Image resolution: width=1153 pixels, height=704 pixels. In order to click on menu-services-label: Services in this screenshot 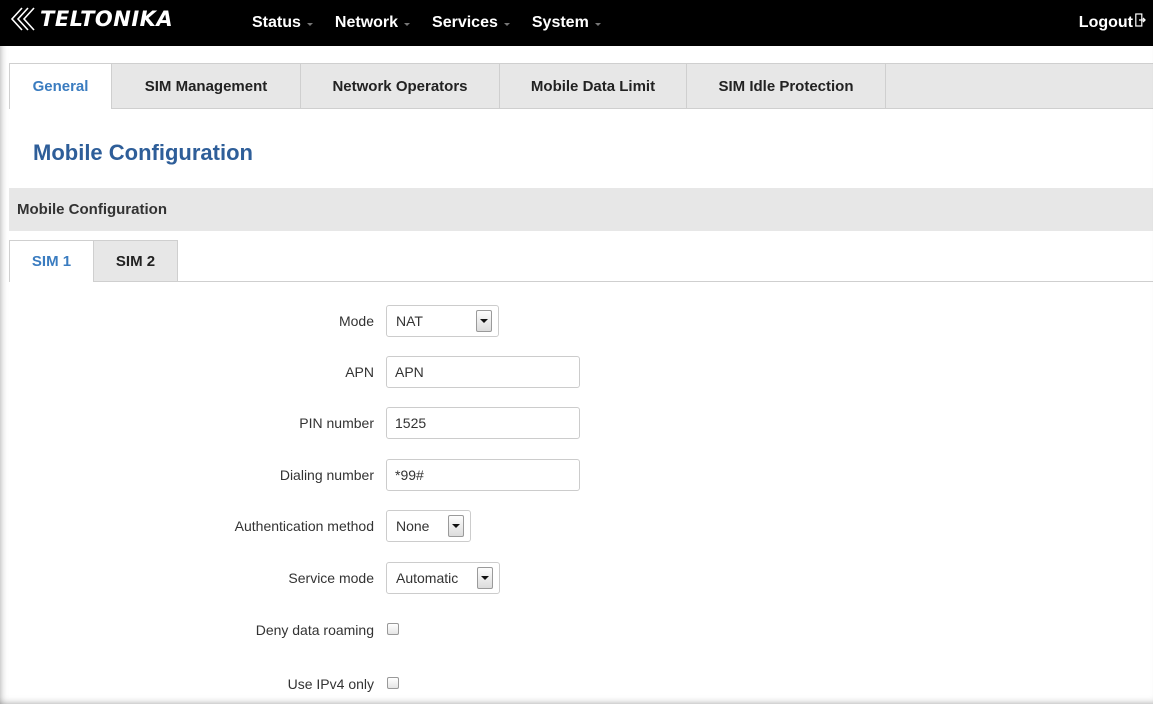, I will do `click(465, 22)`.